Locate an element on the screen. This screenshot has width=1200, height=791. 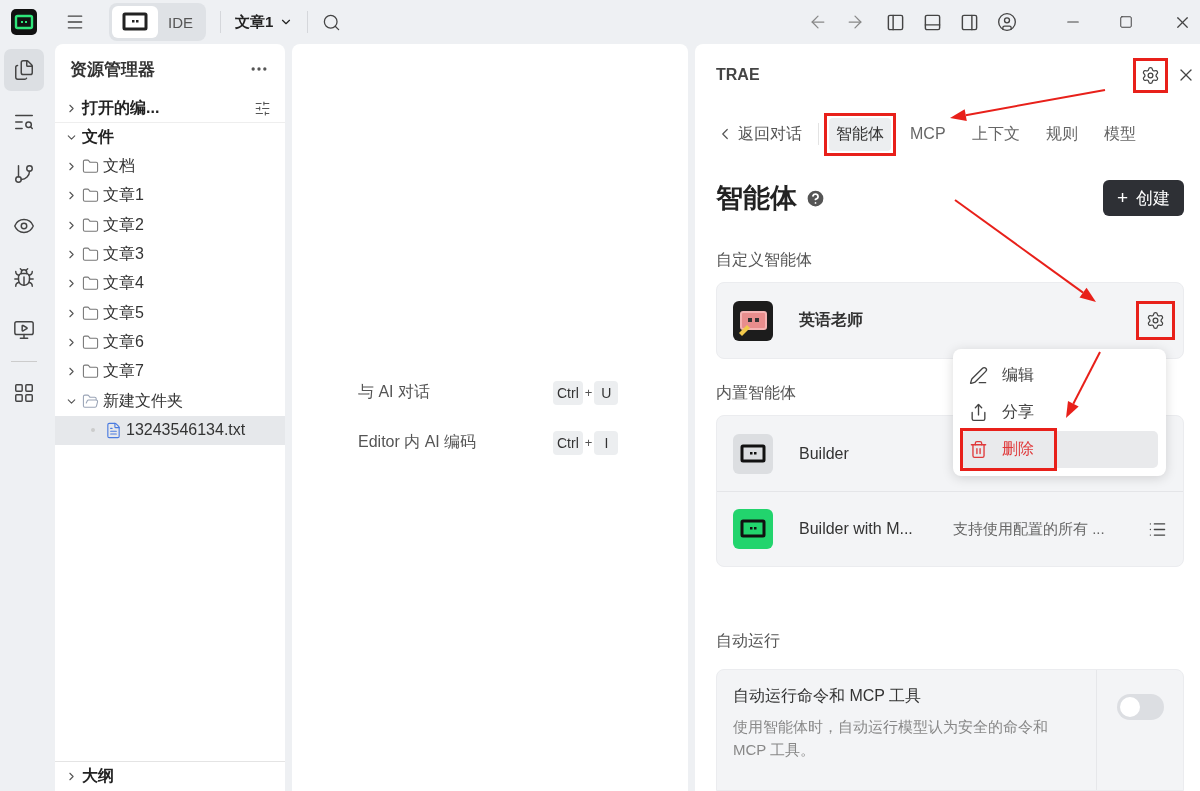
tree-item: 文档 is located at coordinates (170, 167).